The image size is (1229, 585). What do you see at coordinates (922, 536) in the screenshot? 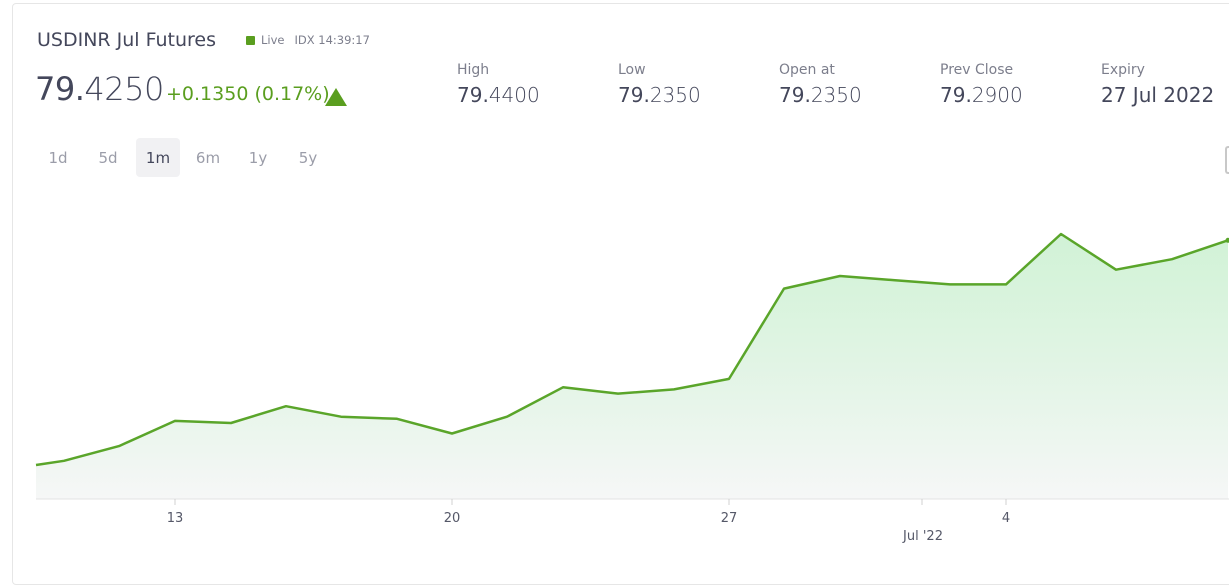
I see `x-month-label: Jul '22` at bounding box center [922, 536].